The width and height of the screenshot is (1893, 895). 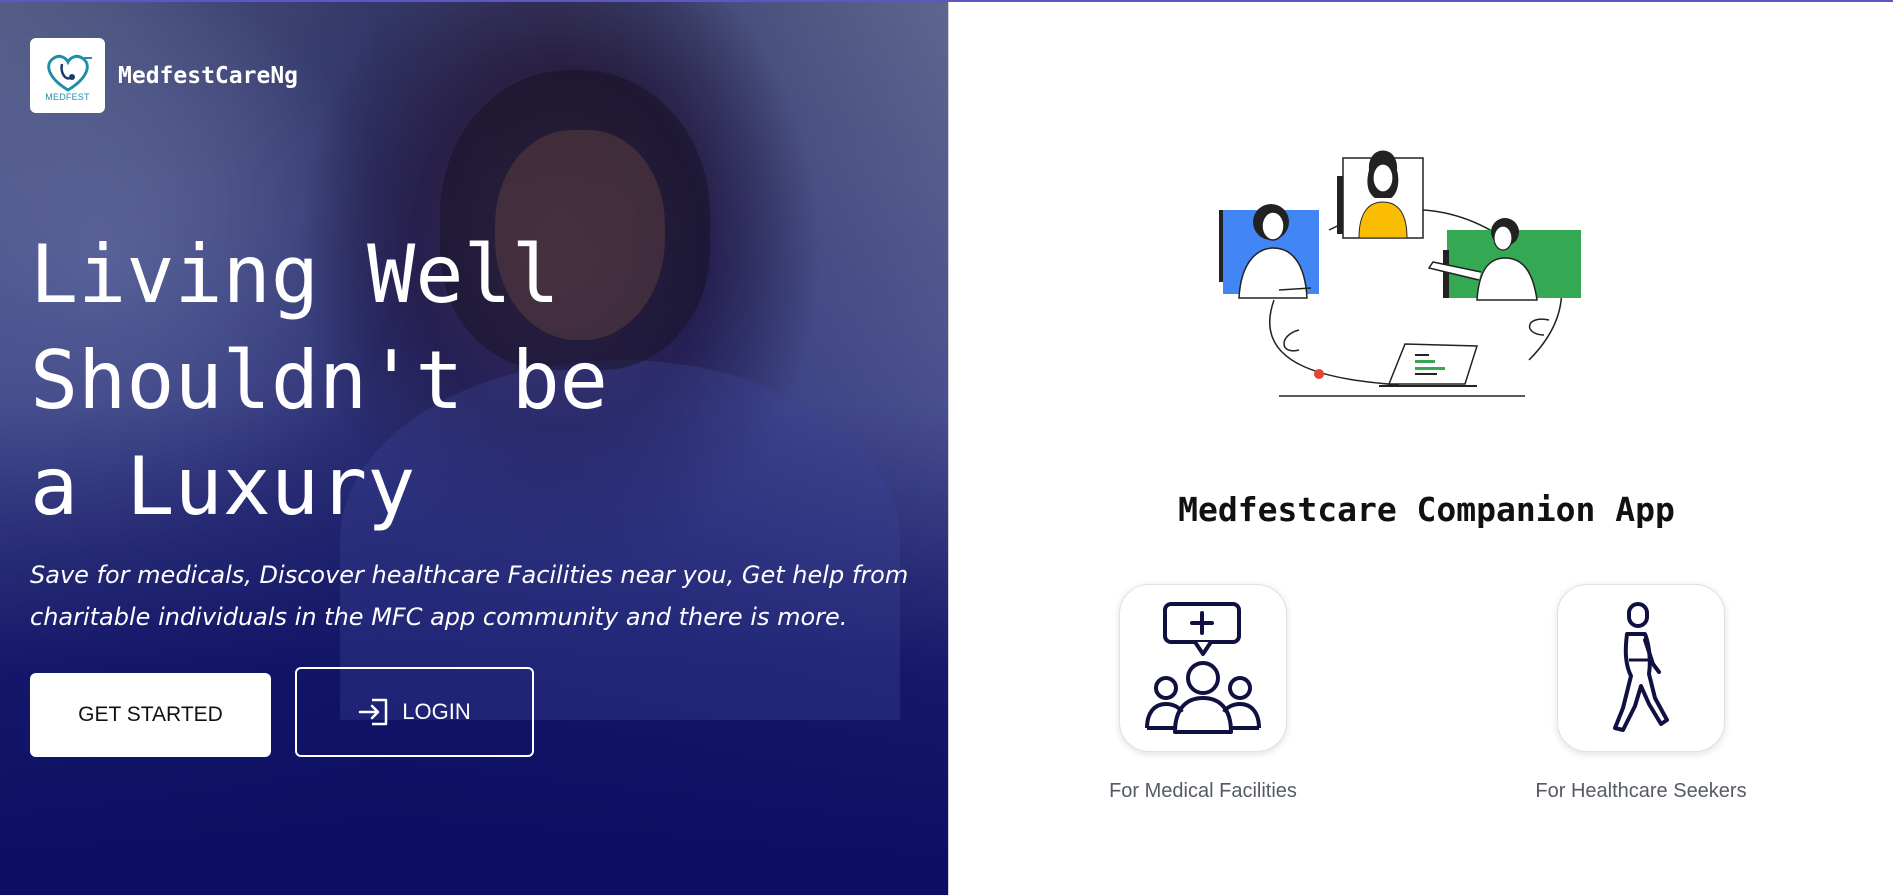 What do you see at coordinates (319, 380) in the screenshot?
I see `headline-line: Shouldn't be` at bounding box center [319, 380].